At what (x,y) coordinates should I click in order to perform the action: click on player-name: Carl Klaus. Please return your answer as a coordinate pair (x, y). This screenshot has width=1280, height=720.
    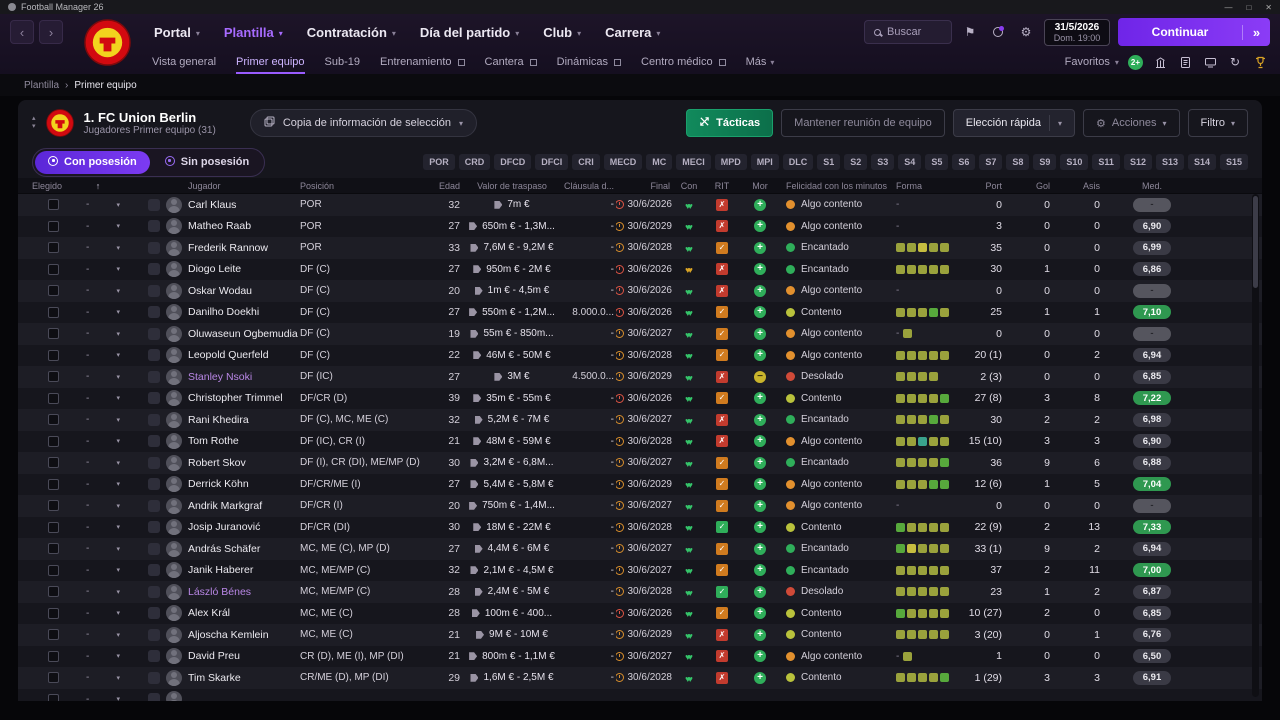
    Looking at the image, I should click on (212, 205).